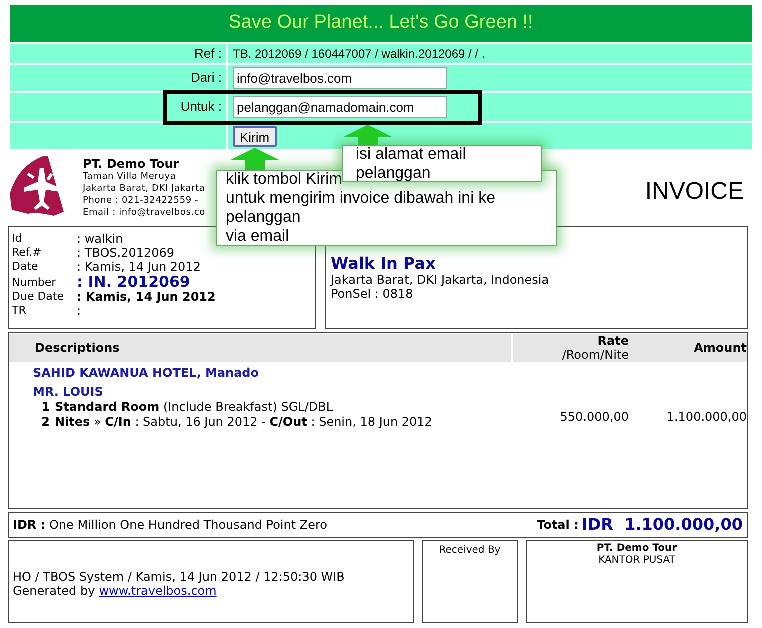 This screenshot has width=762, height=628. I want to click on field-label: Due Date, so click(38, 297).